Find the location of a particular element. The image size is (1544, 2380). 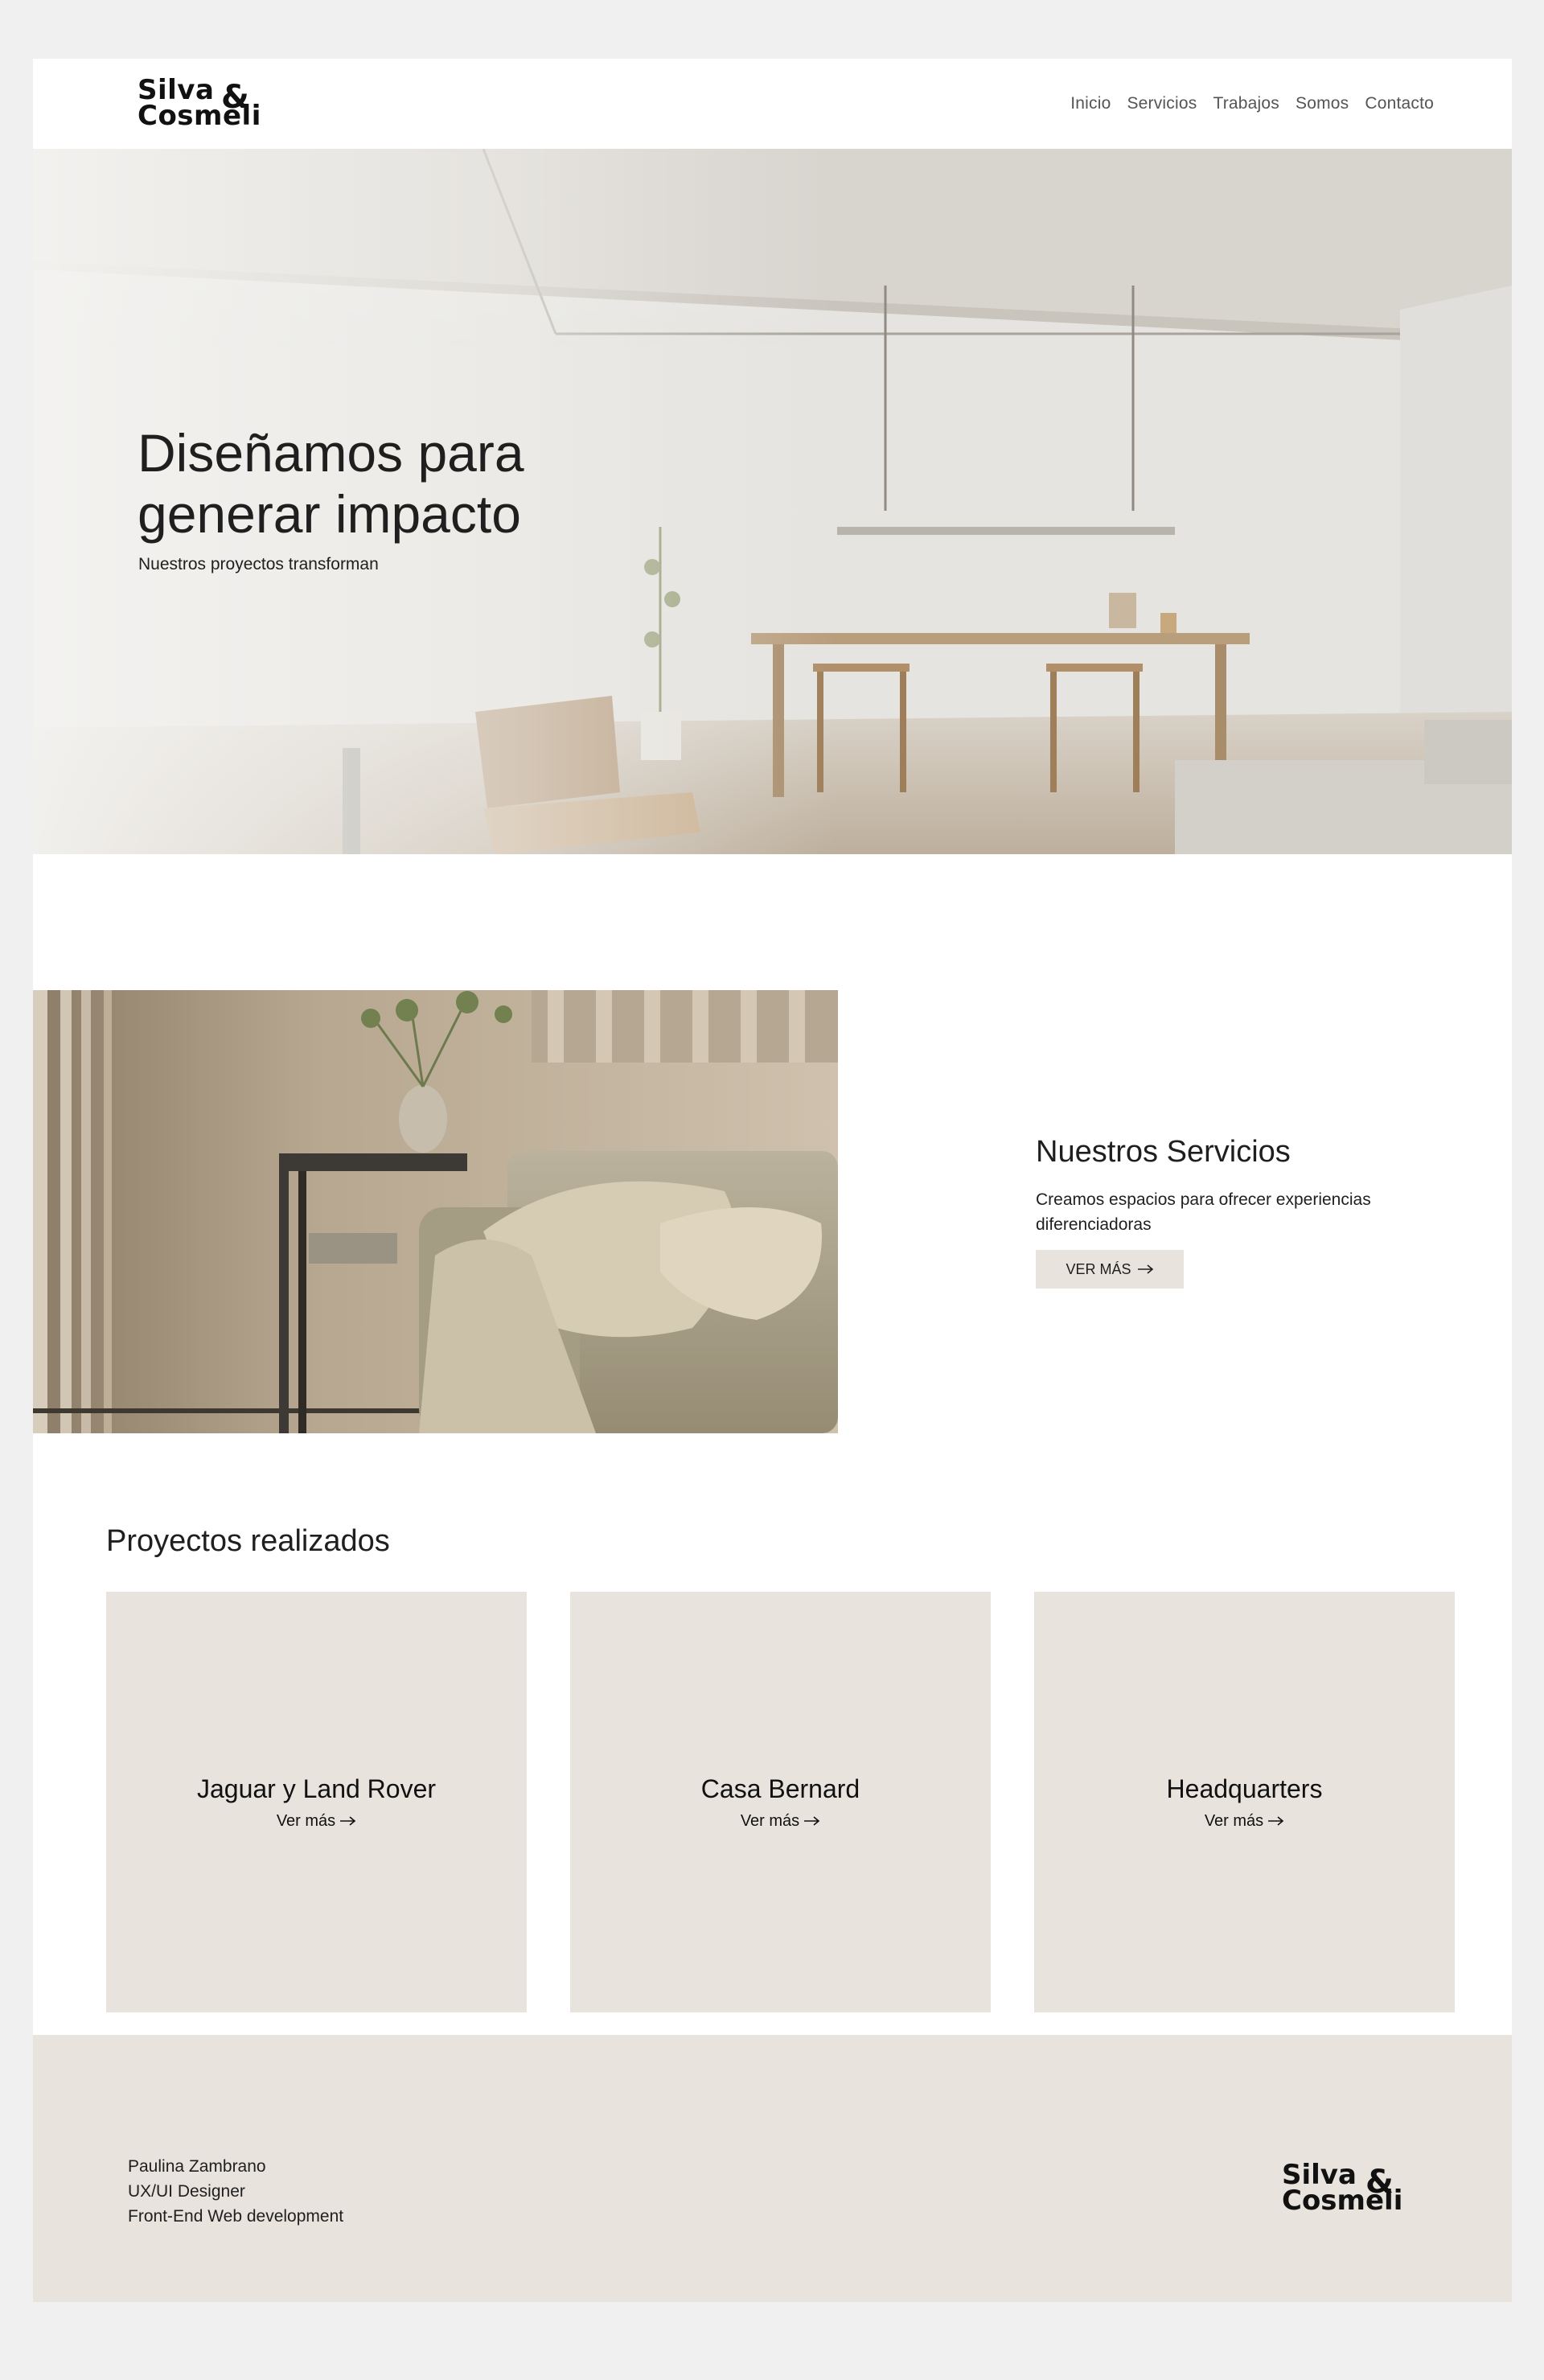

nav-contacto: Contacto is located at coordinates (1399, 103).